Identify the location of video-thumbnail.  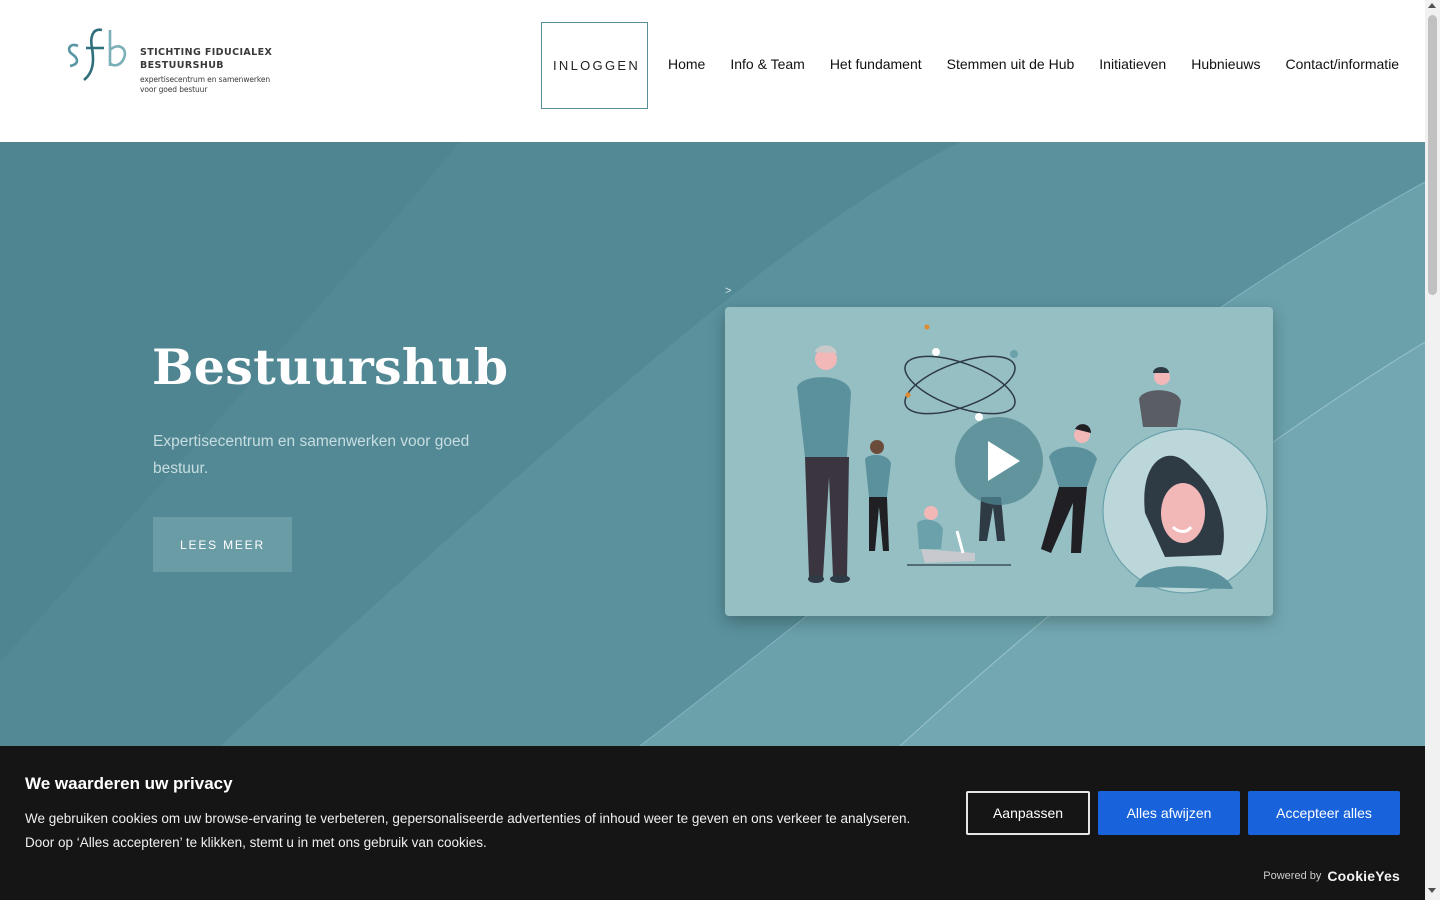
(999, 461).